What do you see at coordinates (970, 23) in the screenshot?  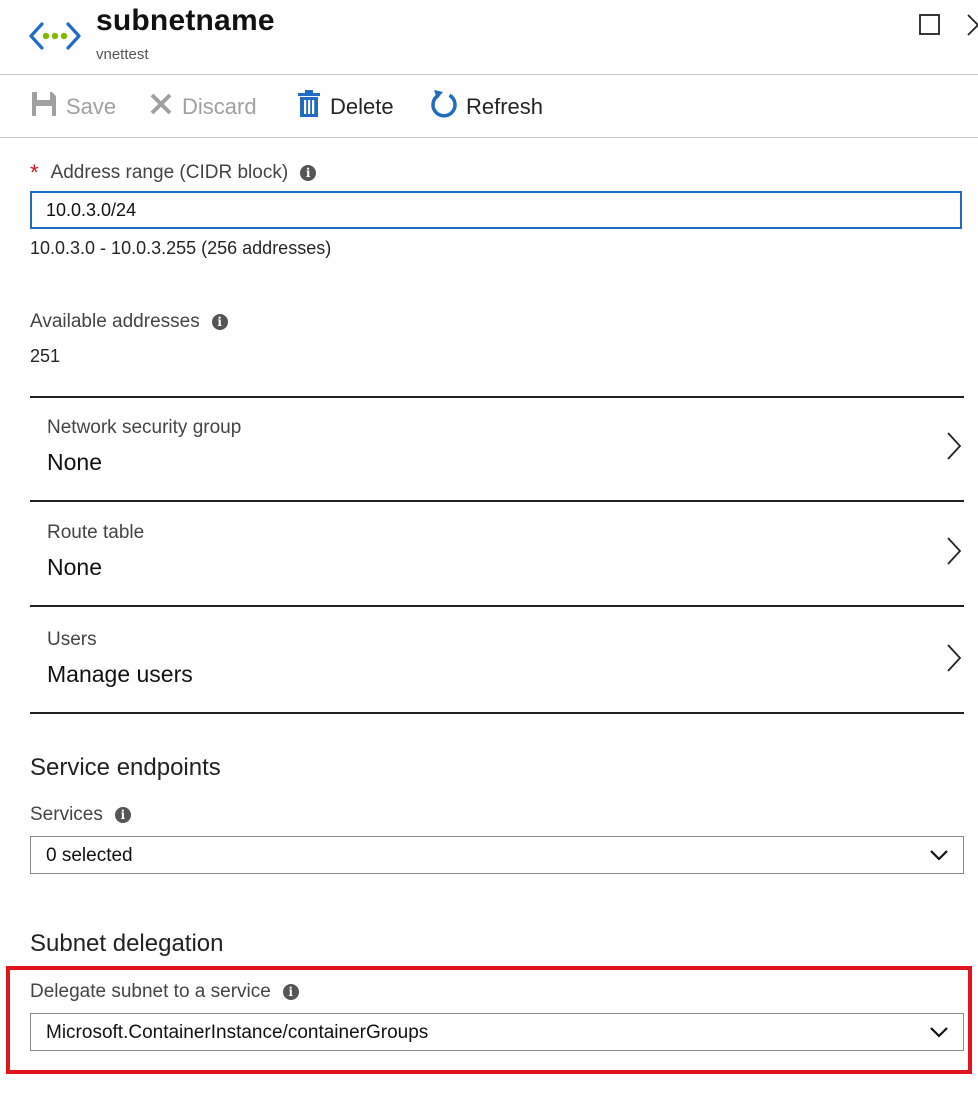 I see `close-icon` at bounding box center [970, 23].